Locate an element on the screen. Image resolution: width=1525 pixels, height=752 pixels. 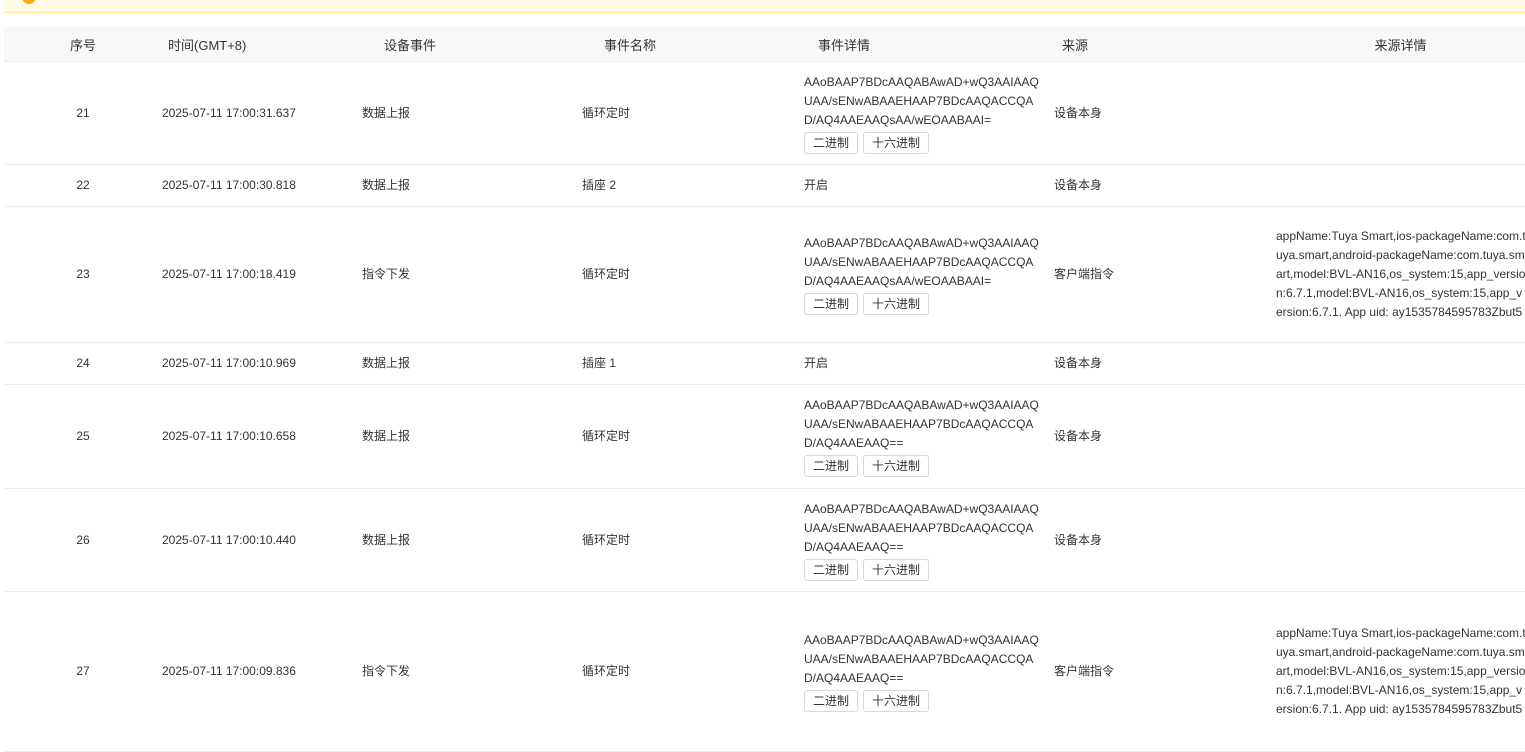
table-header-row: 序号 时间(GMT+8) 设备事件 事件名称 事件详情 来源 来源详情 is located at coordinates (764, 44).